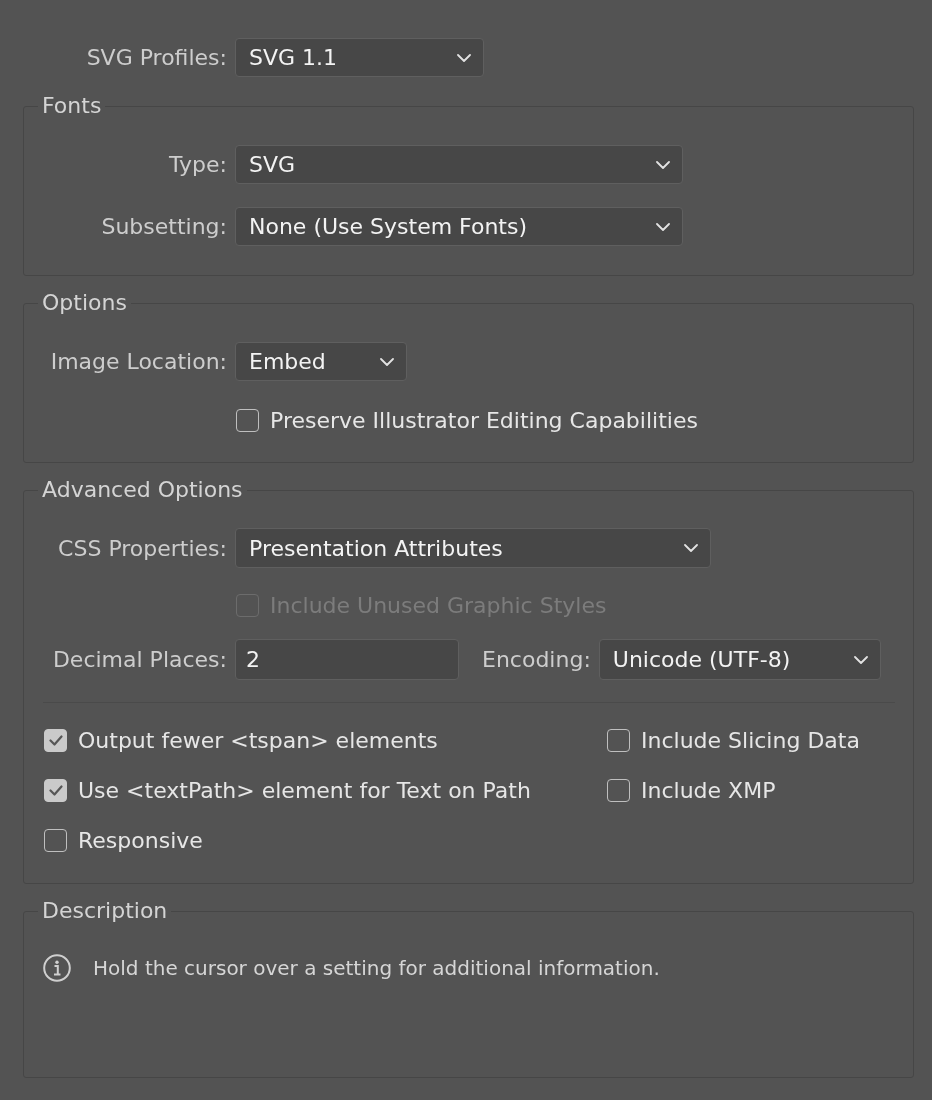  What do you see at coordinates (197, 164) in the screenshot?
I see `field-label: Type:` at bounding box center [197, 164].